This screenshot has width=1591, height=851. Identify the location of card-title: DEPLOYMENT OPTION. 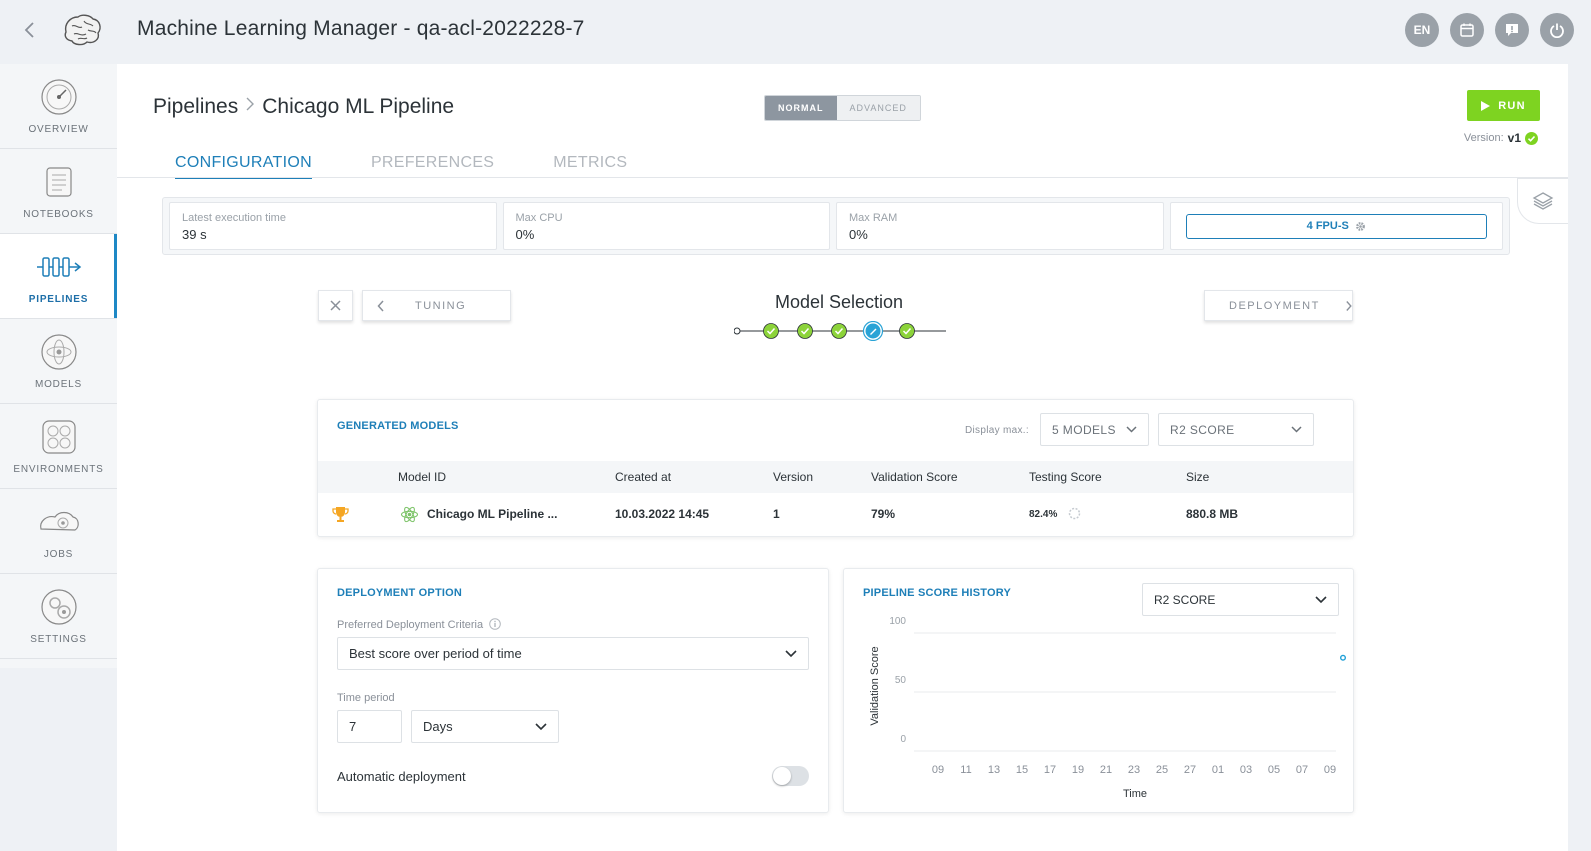
(400, 593).